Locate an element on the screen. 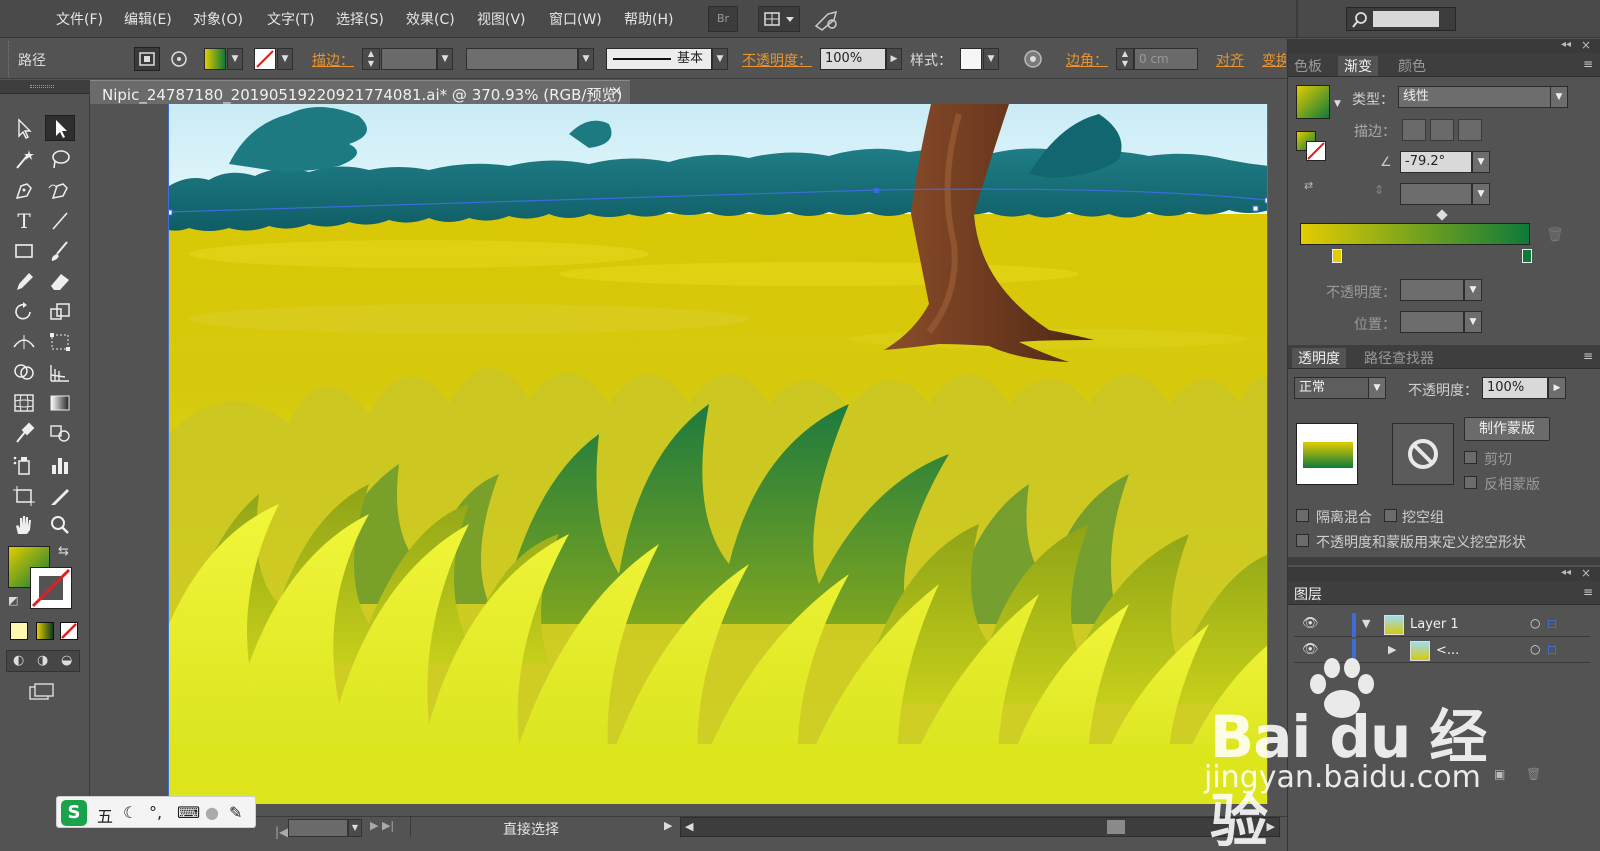 The width and height of the screenshot is (1600, 851). scrollbar-thumb is located at coordinates (1116, 827).